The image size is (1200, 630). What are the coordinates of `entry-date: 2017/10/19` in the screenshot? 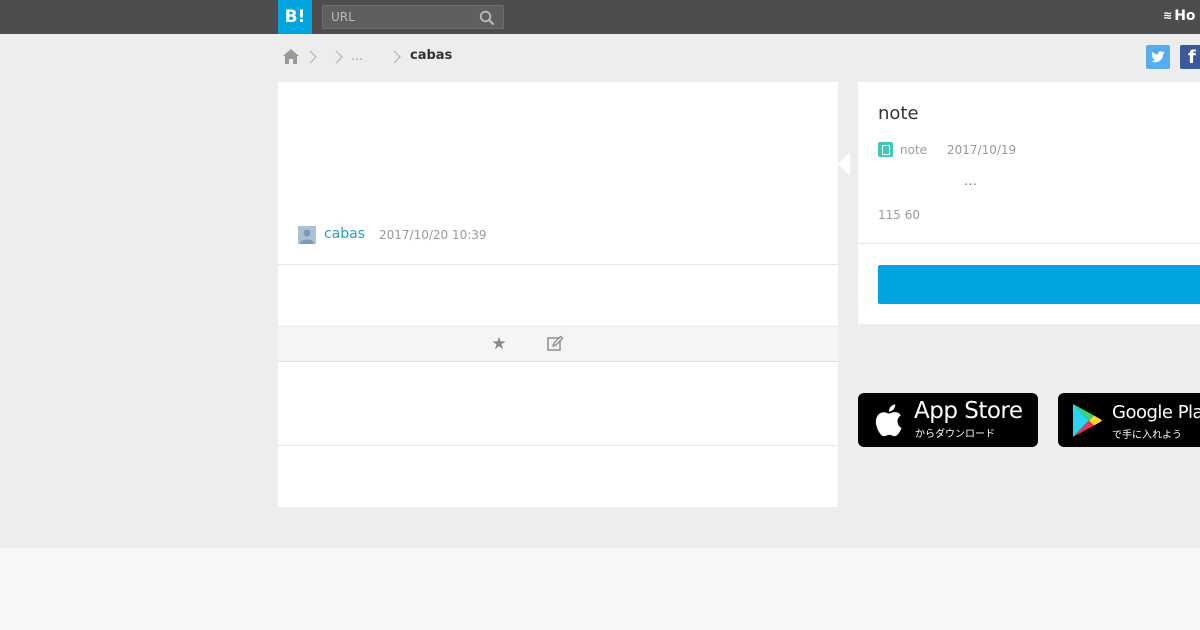 It's located at (982, 150).